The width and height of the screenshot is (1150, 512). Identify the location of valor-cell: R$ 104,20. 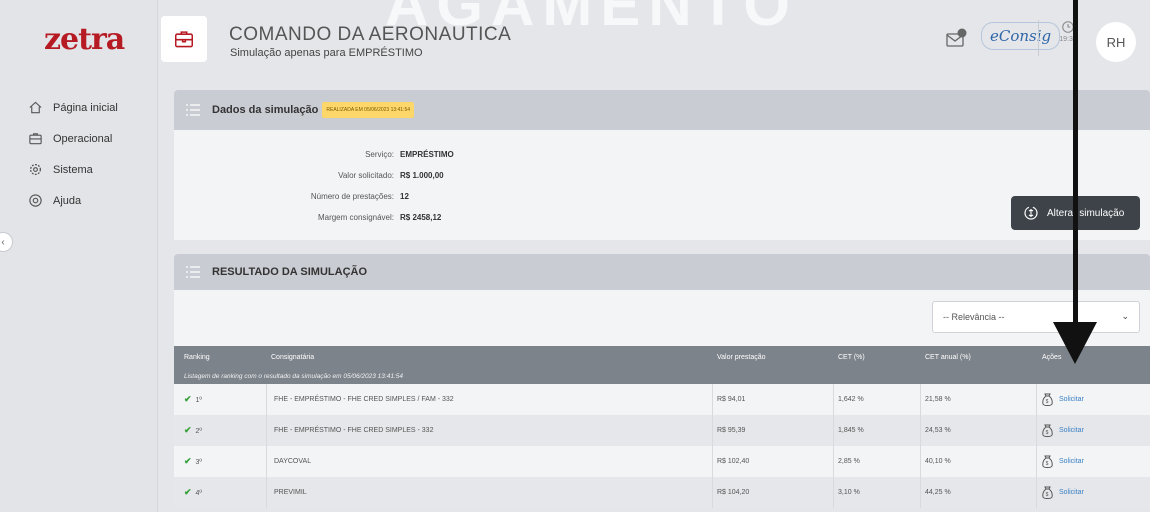
(733, 492).